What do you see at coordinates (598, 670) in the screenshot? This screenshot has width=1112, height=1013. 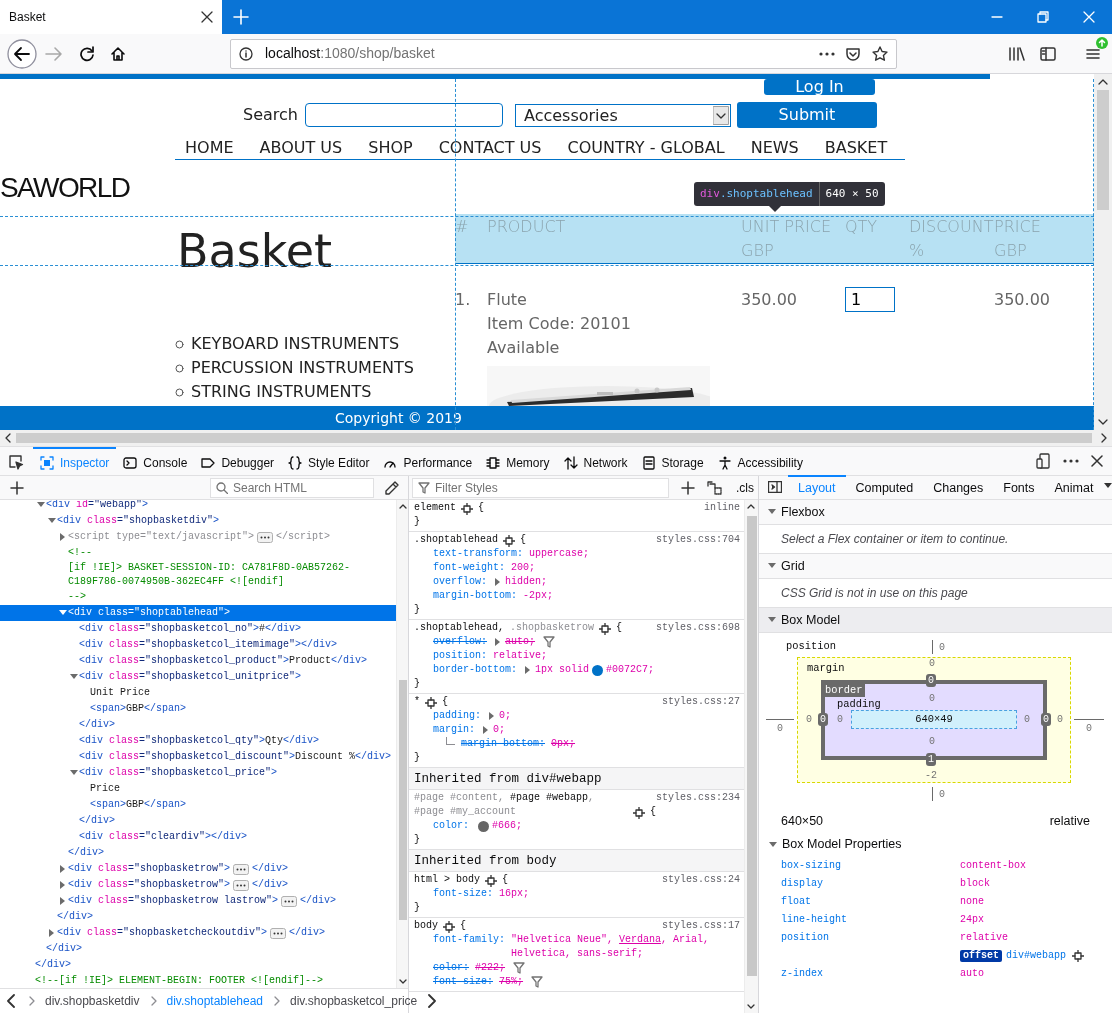 I see `color-swatch` at bounding box center [598, 670].